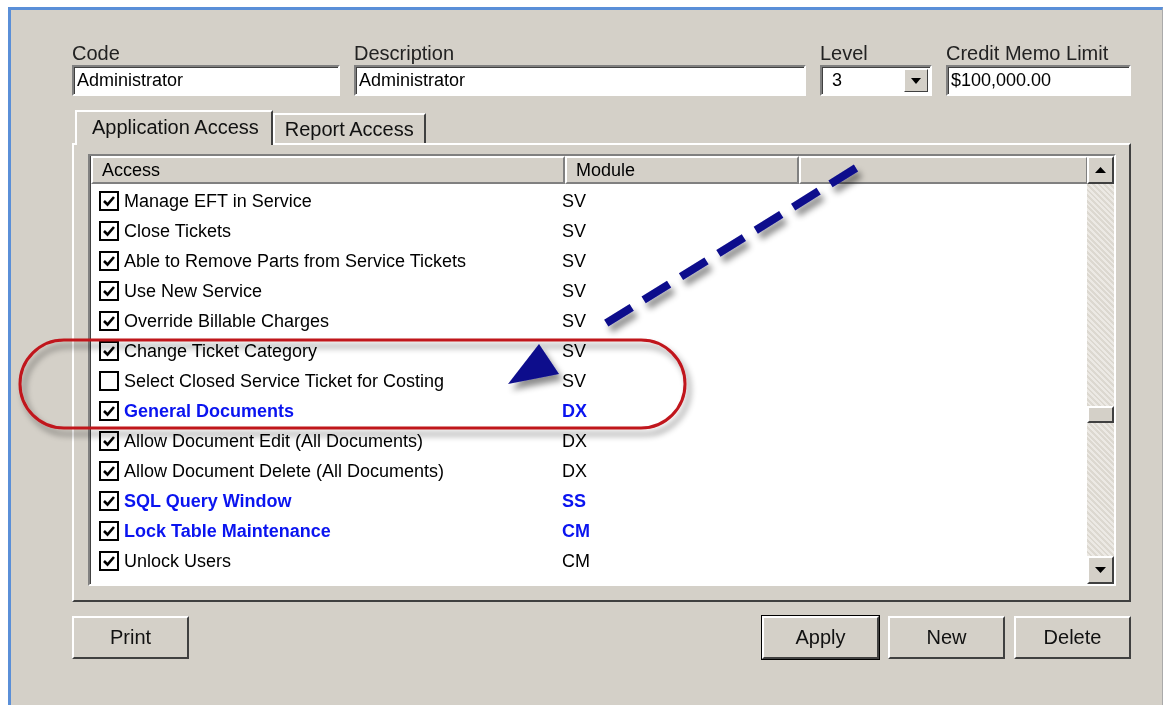 This screenshot has width=1167, height=711. What do you see at coordinates (221, 351) in the screenshot?
I see `access-name: Change Ticket Category` at bounding box center [221, 351].